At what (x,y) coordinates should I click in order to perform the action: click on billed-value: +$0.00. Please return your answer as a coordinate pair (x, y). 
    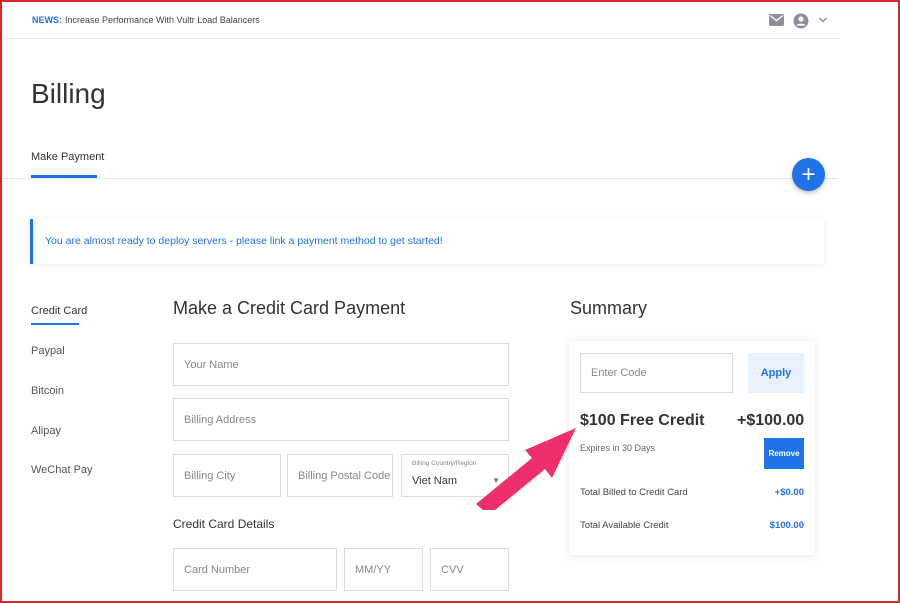
    Looking at the image, I should click on (789, 492).